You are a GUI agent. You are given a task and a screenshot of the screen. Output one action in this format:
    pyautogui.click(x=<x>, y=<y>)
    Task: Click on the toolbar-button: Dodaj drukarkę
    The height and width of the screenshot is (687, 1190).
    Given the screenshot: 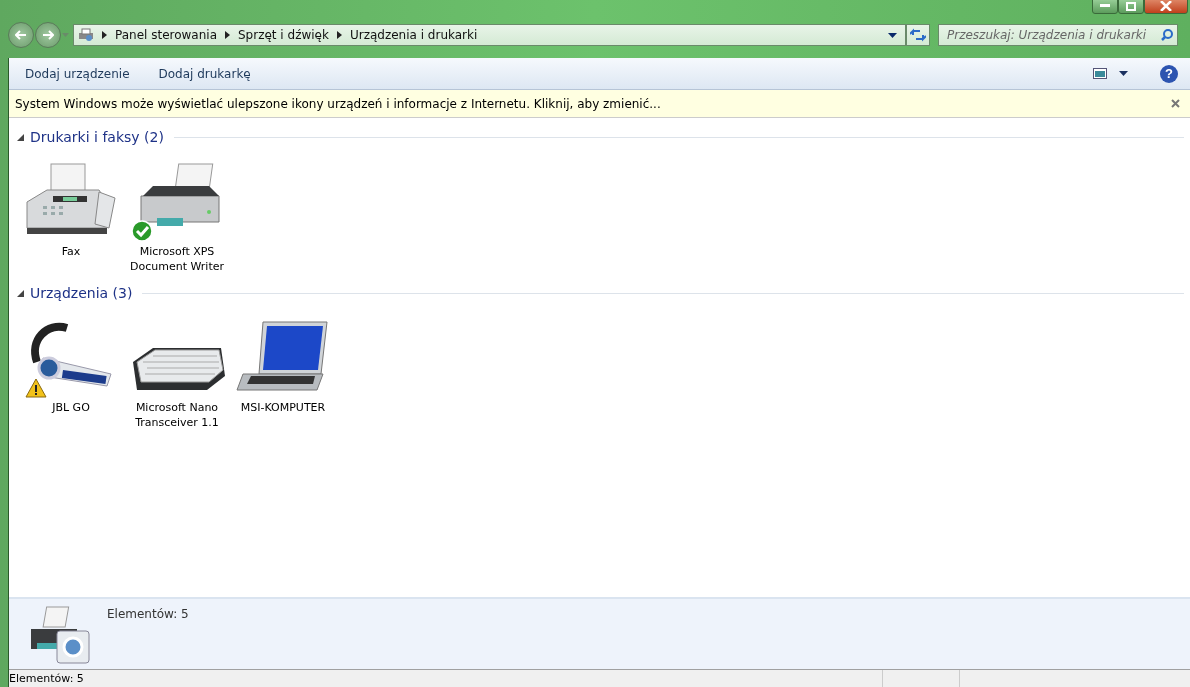 What is the action you would take?
    pyautogui.click(x=204, y=73)
    